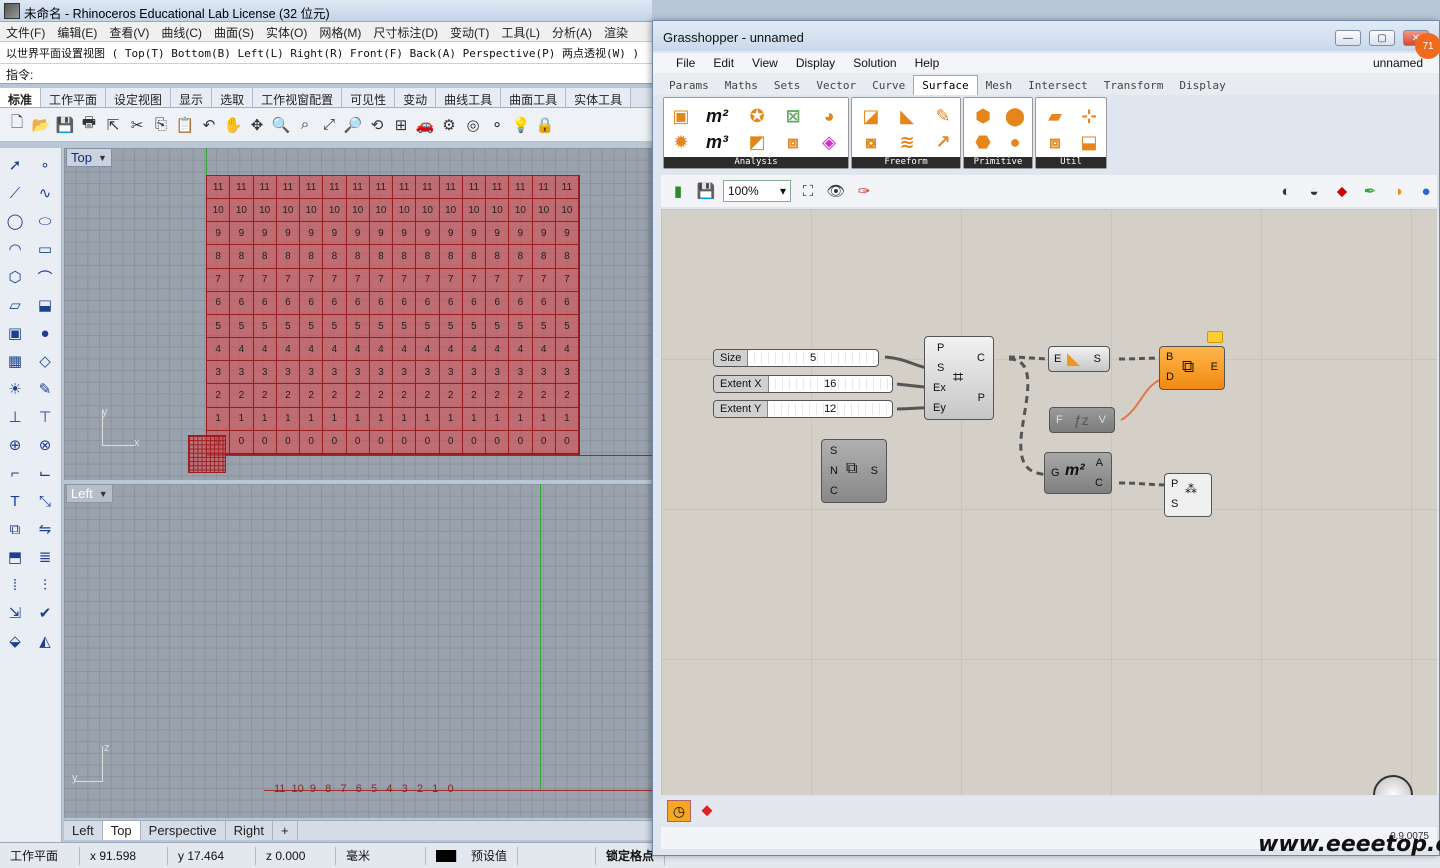 This screenshot has height=868, width=1440. I want to click on document-preview-icon: ●, so click(1426, 191).